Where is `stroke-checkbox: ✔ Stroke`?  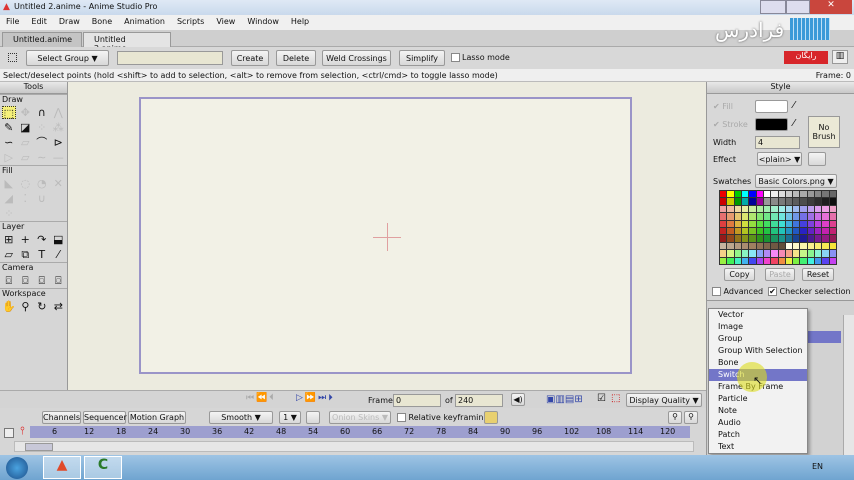
stroke-checkbox: ✔ Stroke is located at coordinates (730, 124).